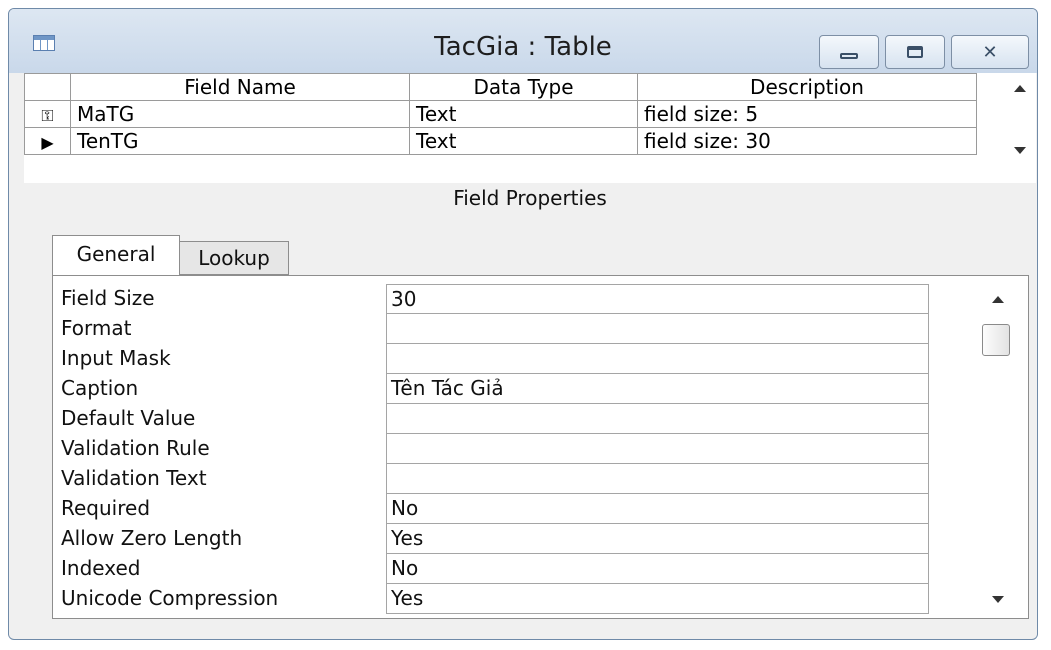  What do you see at coordinates (170, 598) in the screenshot?
I see `property-label: Unicode Compression` at bounding box center [170, 598].